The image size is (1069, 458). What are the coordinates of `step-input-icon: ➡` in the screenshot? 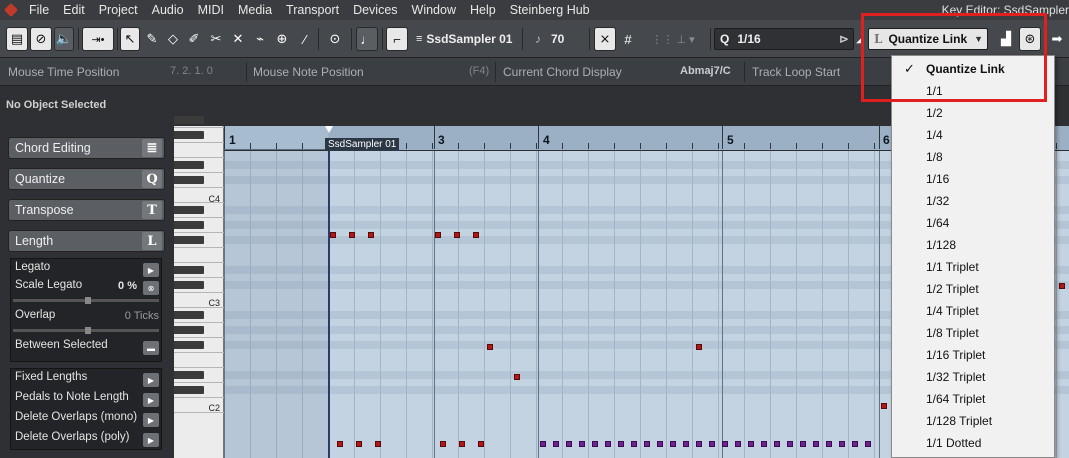 It's located at (1057, 39).